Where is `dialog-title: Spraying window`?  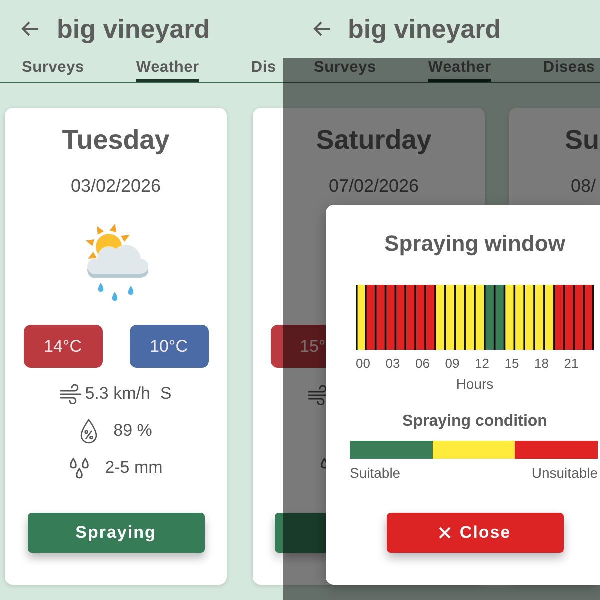 dialog-title: Spraying window is located at coordinates (475, 244).